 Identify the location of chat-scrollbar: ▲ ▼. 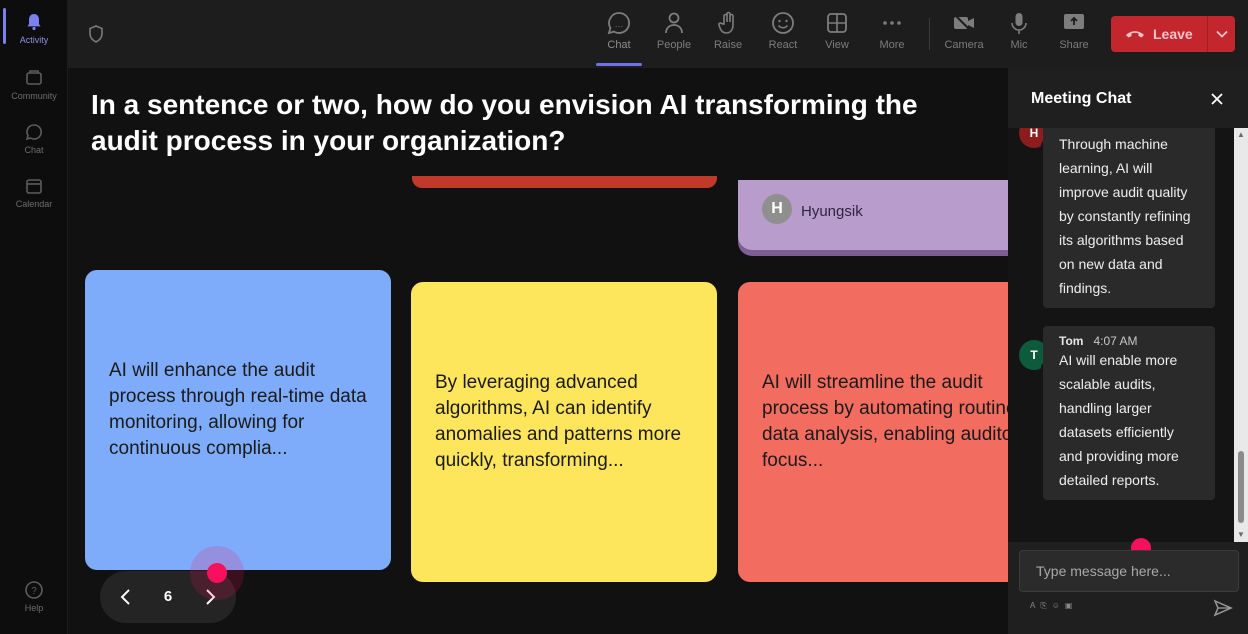
(1241, 335).